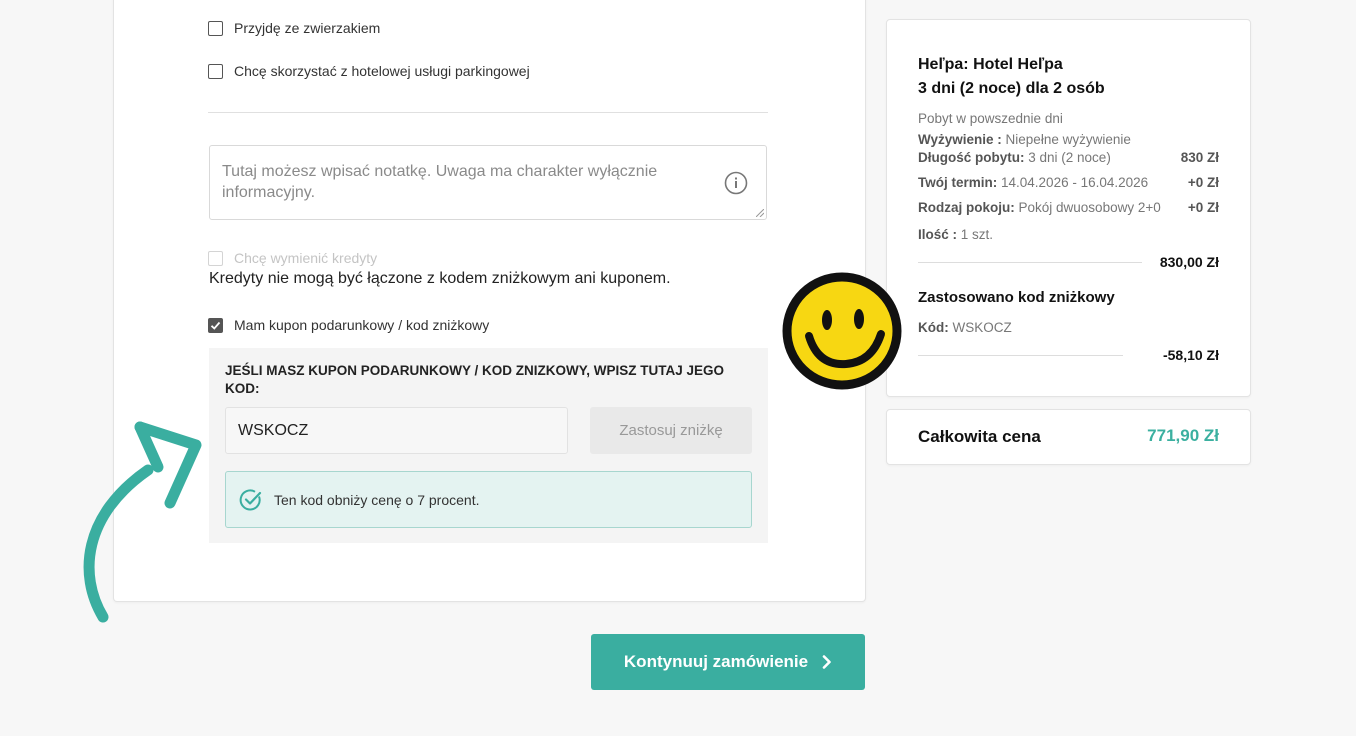 The width and height of the screenshot is (1356, 736). I want to click on summary-row-dates: Twój termin: 14.04.2026 - 16.04.2026, so click(1033, 182).